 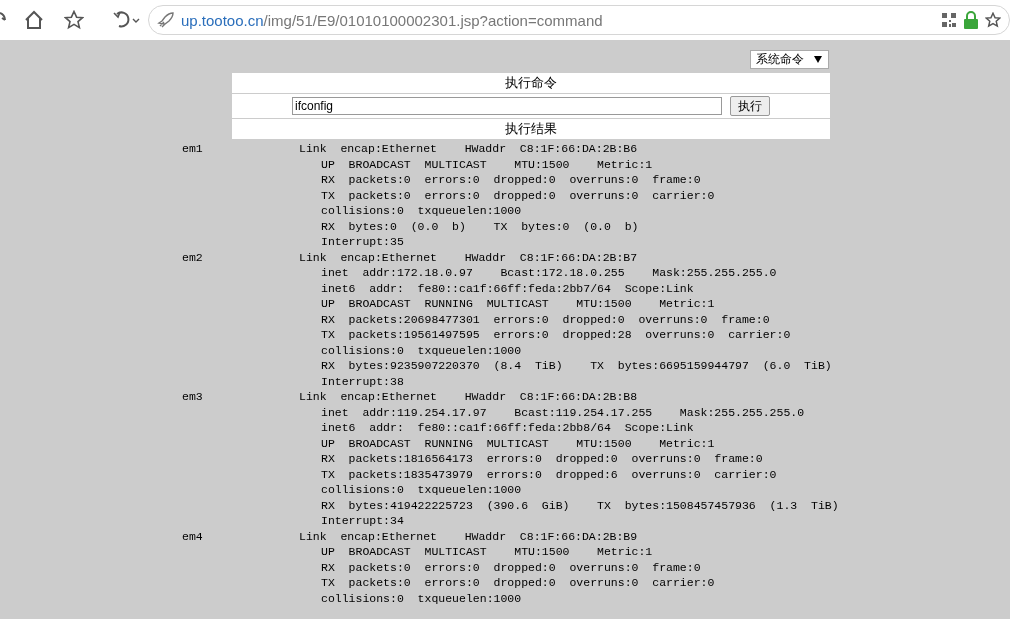 I want to click on section-heading: 执行命令, so click(x=531, y=83).